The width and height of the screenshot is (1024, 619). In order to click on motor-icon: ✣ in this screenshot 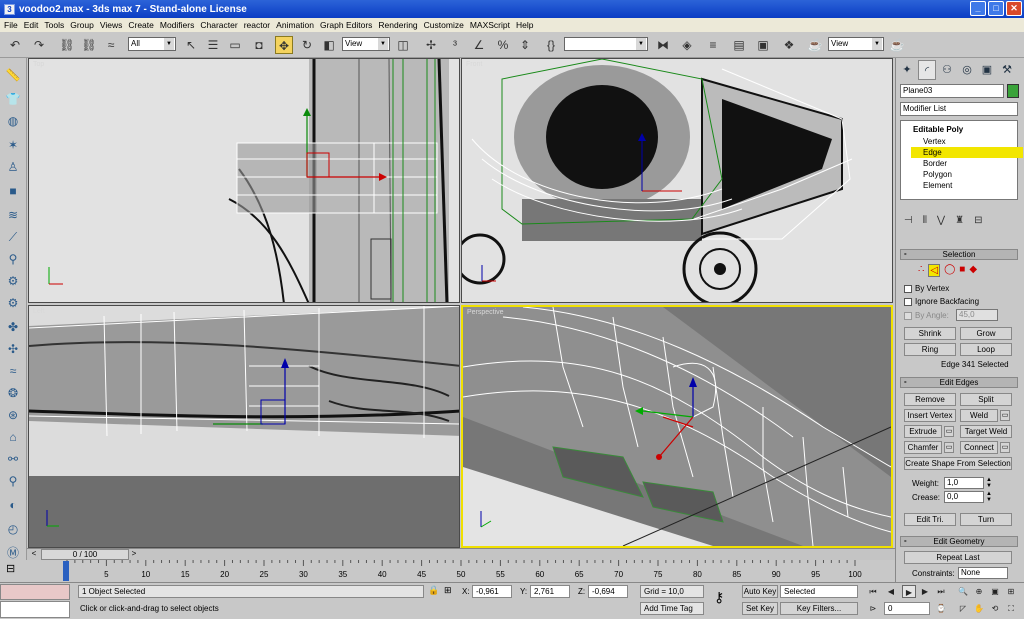, I will do `click(13, 349)`.